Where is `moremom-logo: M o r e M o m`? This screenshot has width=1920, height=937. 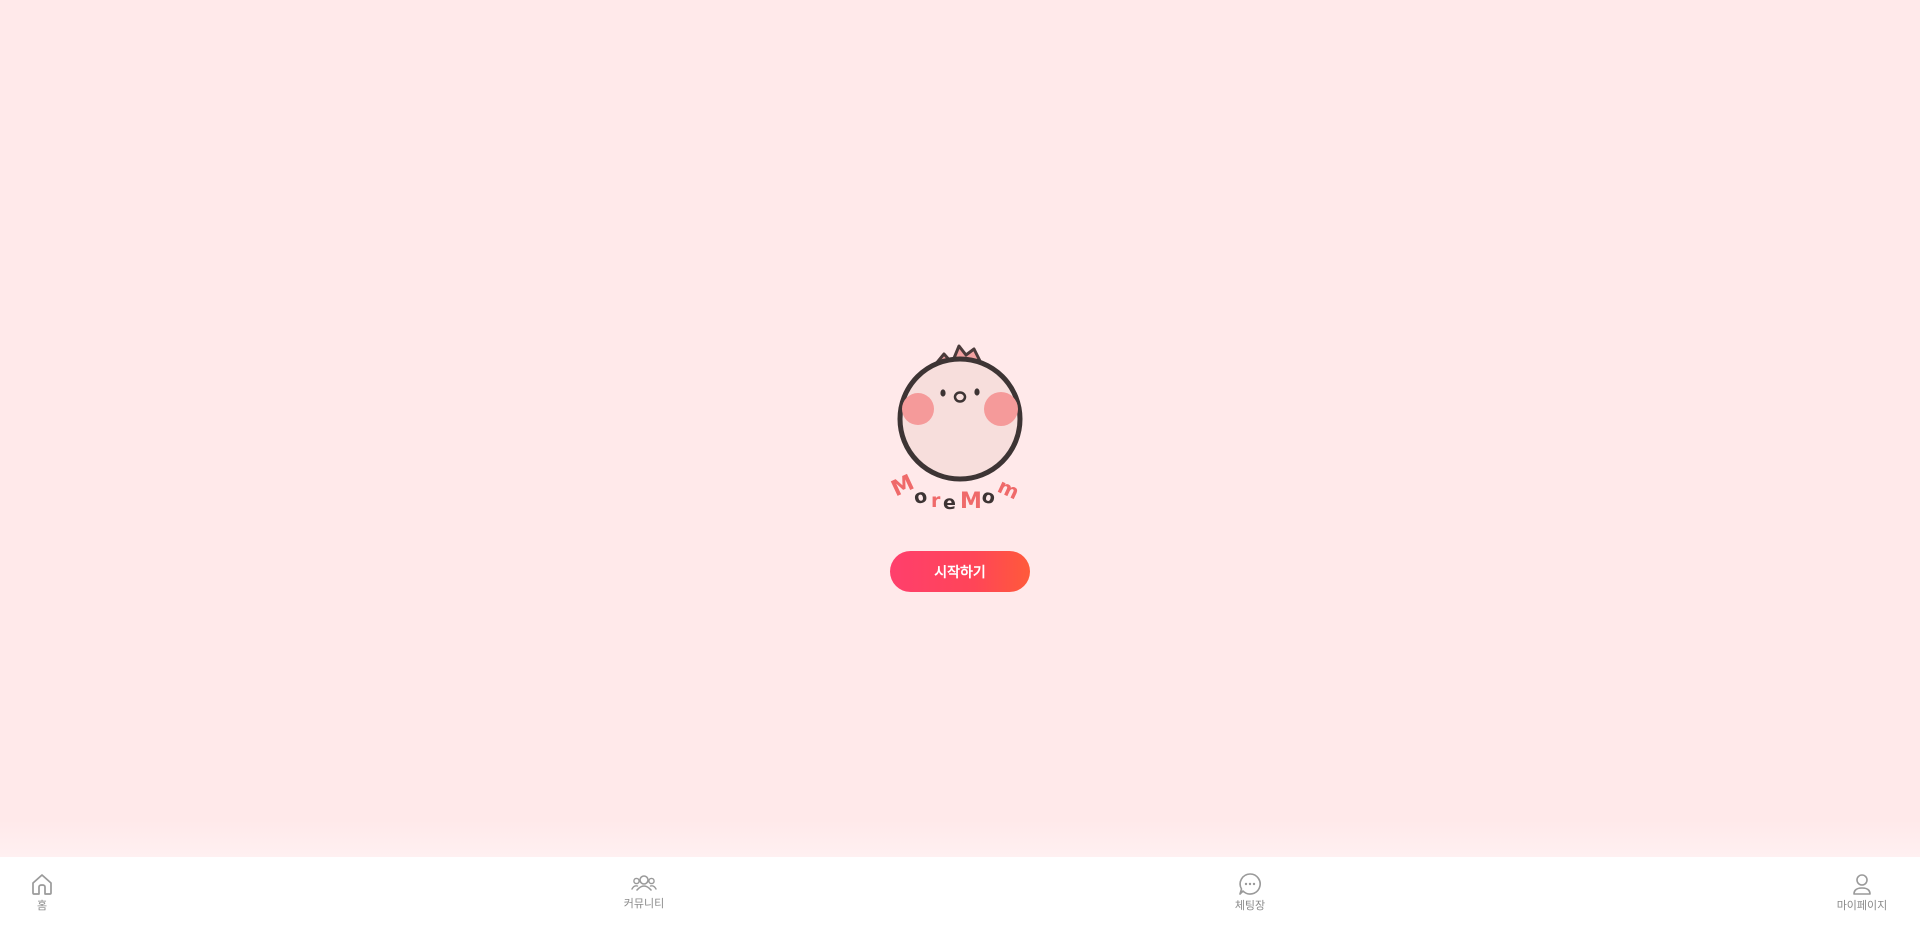
moremom-logo: M o r e M o m is located at coordinates (955, 428).